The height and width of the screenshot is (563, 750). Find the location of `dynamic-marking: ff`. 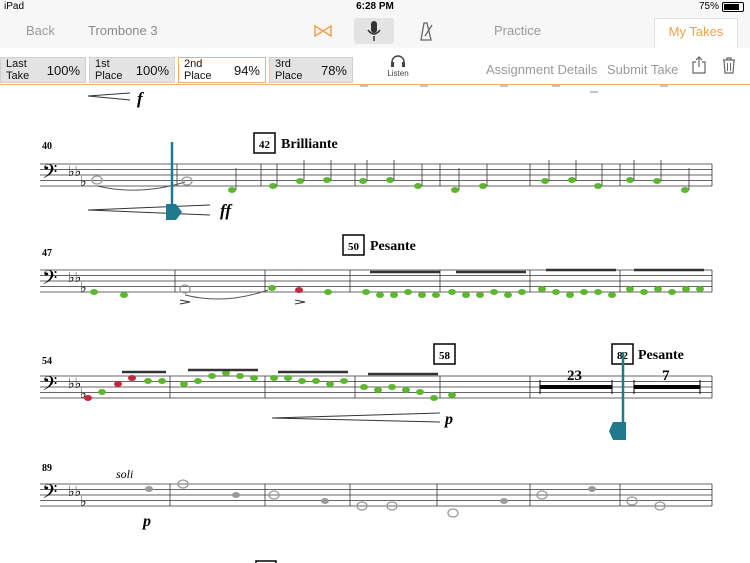

dynamic-marking: ff is located at coordinates (226, 210).